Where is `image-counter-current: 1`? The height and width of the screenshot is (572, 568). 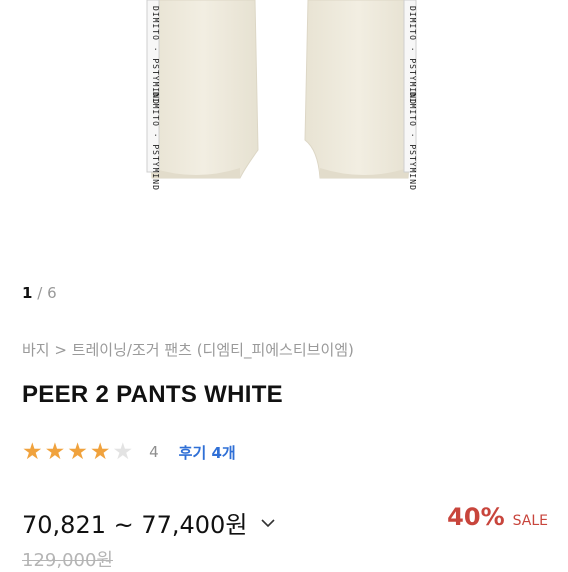 image-counter-current: 1 is located at coordinates (27, 293).